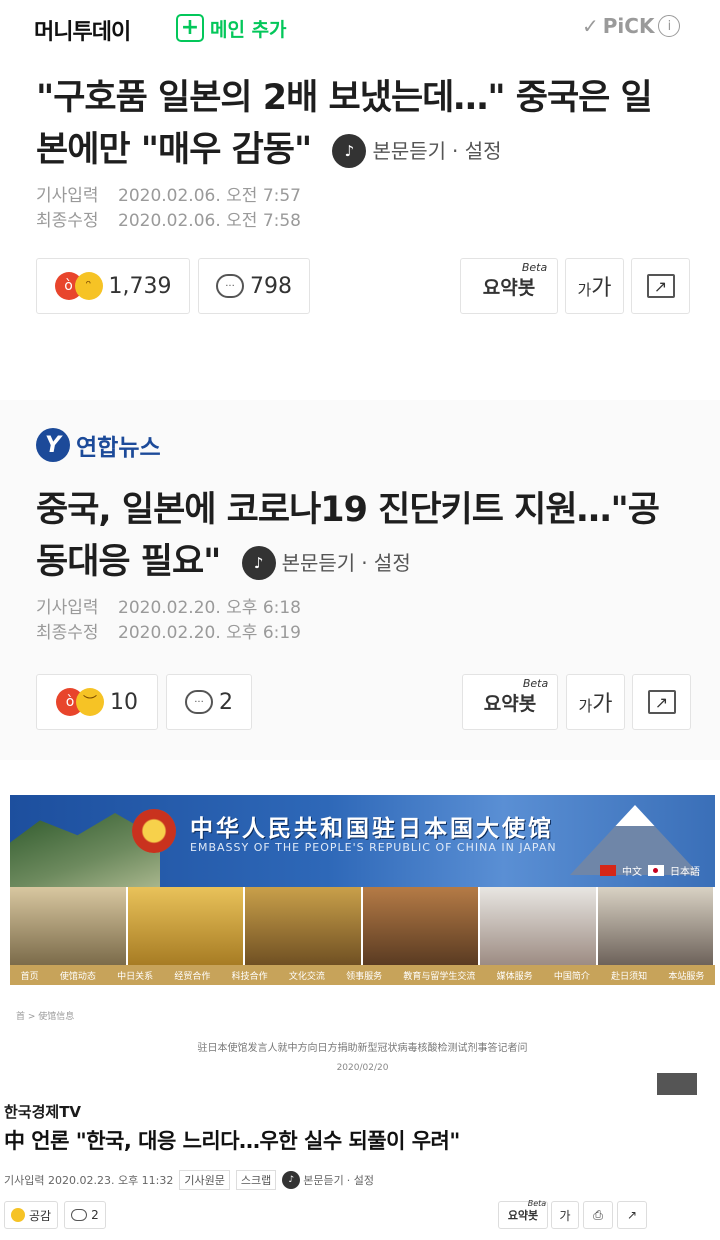 The width and height of the screenshot is (720, 1240). I want to click on original-article-link: 기사원문, so click(204, 1180).